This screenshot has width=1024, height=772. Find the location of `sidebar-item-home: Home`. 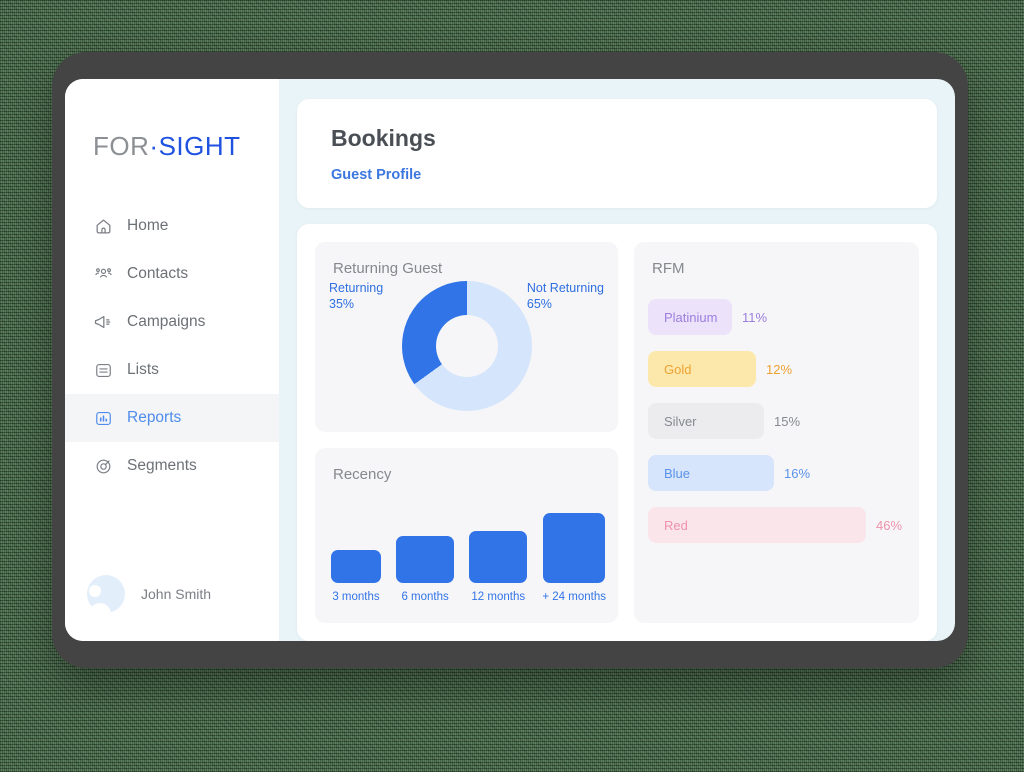

sidebar-item-home: Home is located at coordinates (172, 226).